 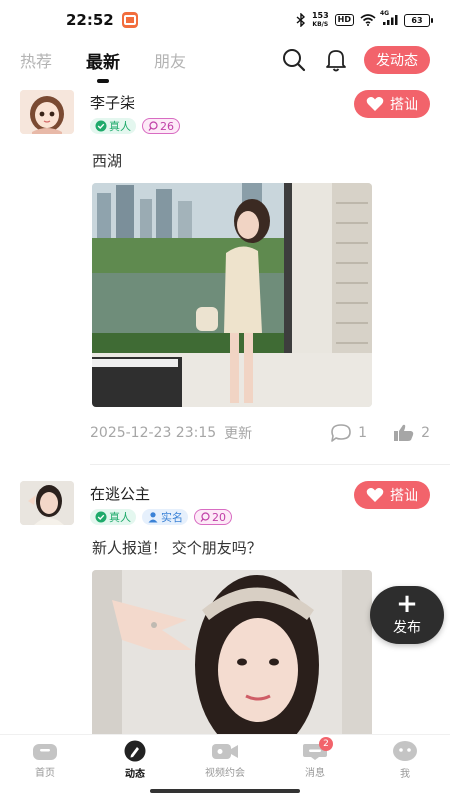 What do you see at coordinates (167, 126) in the screenshot?
I see `level-value: 26` at bounding box center [167, 126].